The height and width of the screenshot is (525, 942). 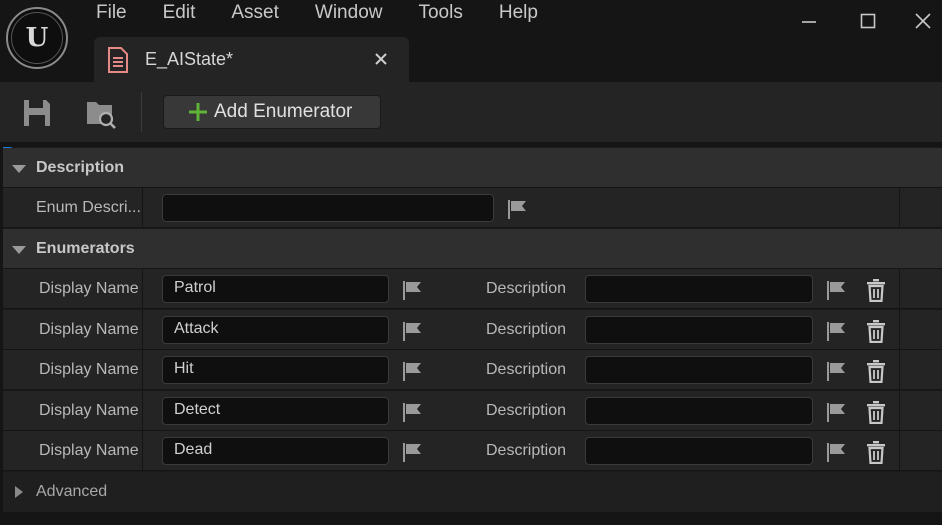 What do you see at coordinates (275, 289) in the screenshot?
I see `display-name-field: Patrol` at bounding box center [275, 289].